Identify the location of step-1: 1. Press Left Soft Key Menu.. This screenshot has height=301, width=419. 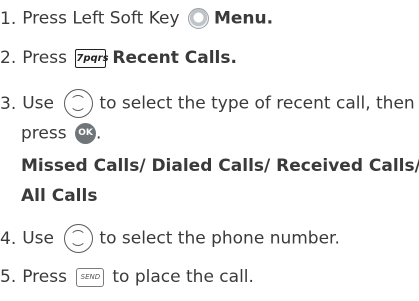
(136, 18).